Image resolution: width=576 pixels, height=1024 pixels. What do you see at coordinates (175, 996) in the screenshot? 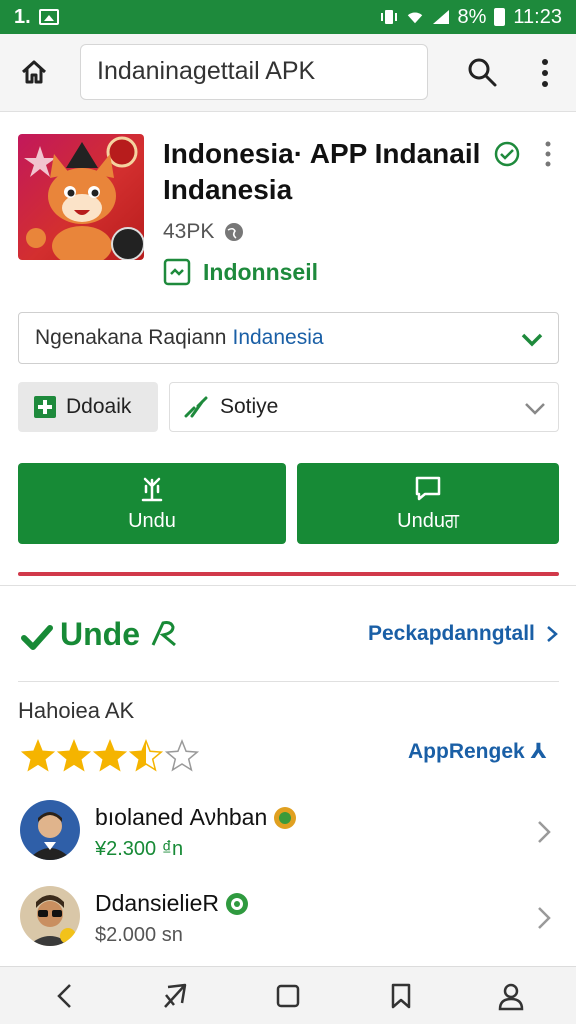
I see `share-icon` at bounding box center [175, 996].